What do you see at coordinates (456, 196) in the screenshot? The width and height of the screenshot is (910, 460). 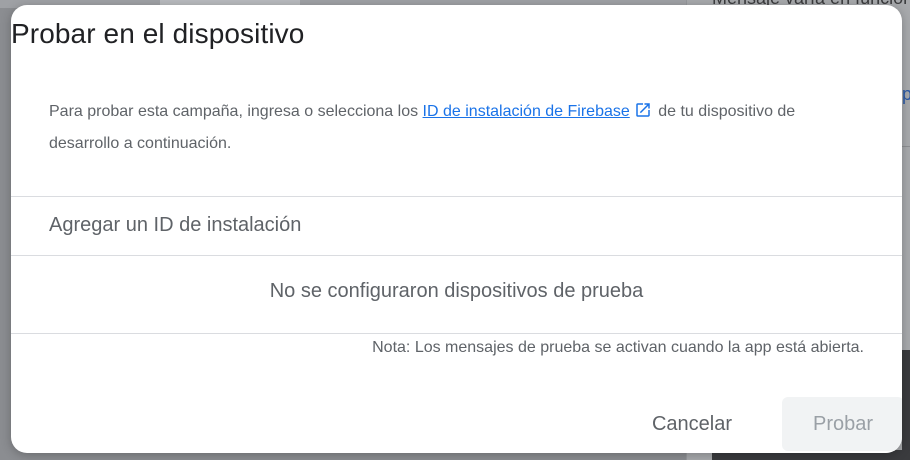 I see `divider-top` at bounding box center [456, 196].